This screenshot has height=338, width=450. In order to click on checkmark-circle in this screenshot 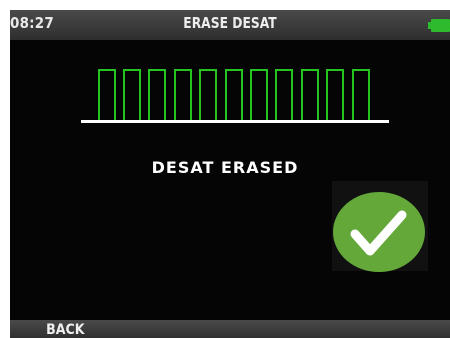, I will do `click(379, 232)`.